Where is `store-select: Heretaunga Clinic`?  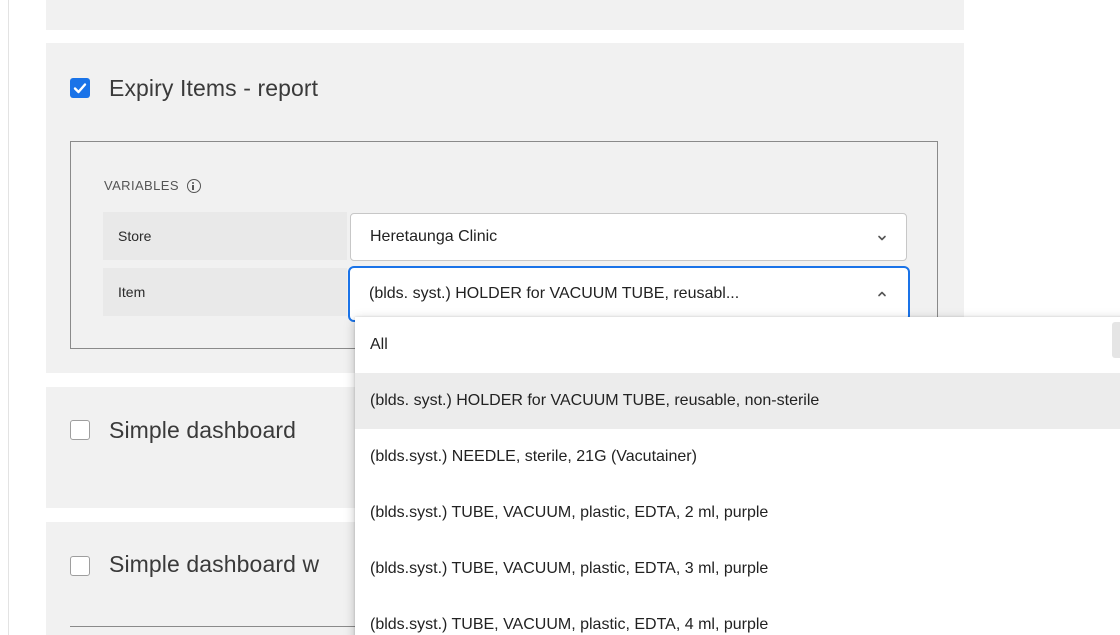
store-select: Heretaunga Clinic is located at coordinates (628, 237).